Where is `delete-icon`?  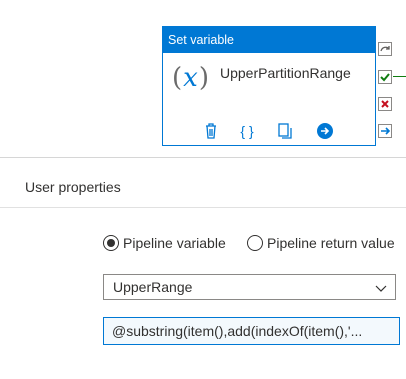 delete-icon is located at coordinates (211, 131).